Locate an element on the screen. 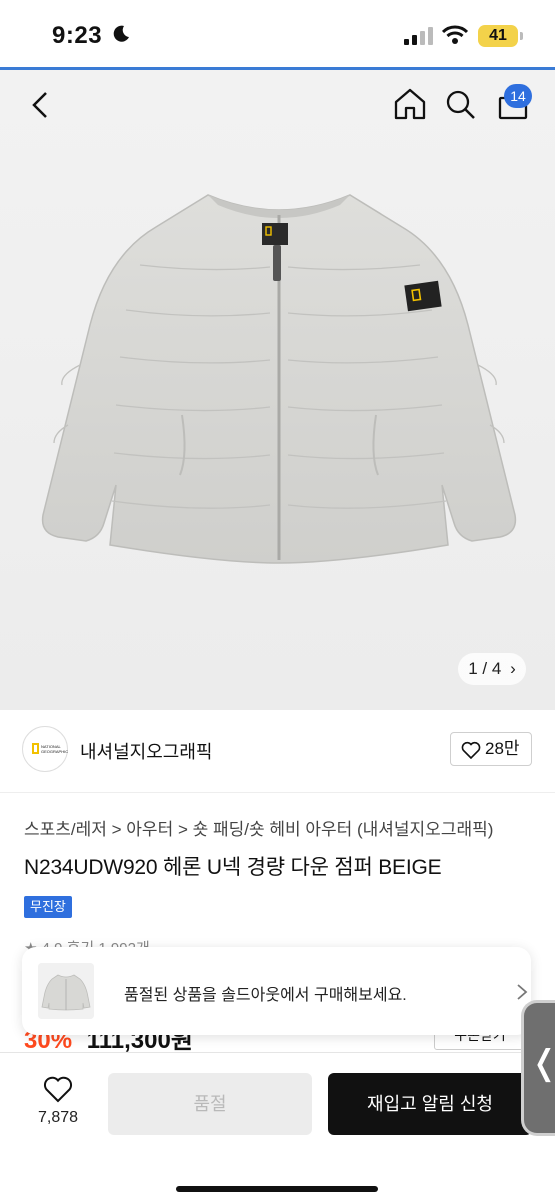  restock-alert-button: 재입고 알림 신청 is located at coordinates (430, 1104).